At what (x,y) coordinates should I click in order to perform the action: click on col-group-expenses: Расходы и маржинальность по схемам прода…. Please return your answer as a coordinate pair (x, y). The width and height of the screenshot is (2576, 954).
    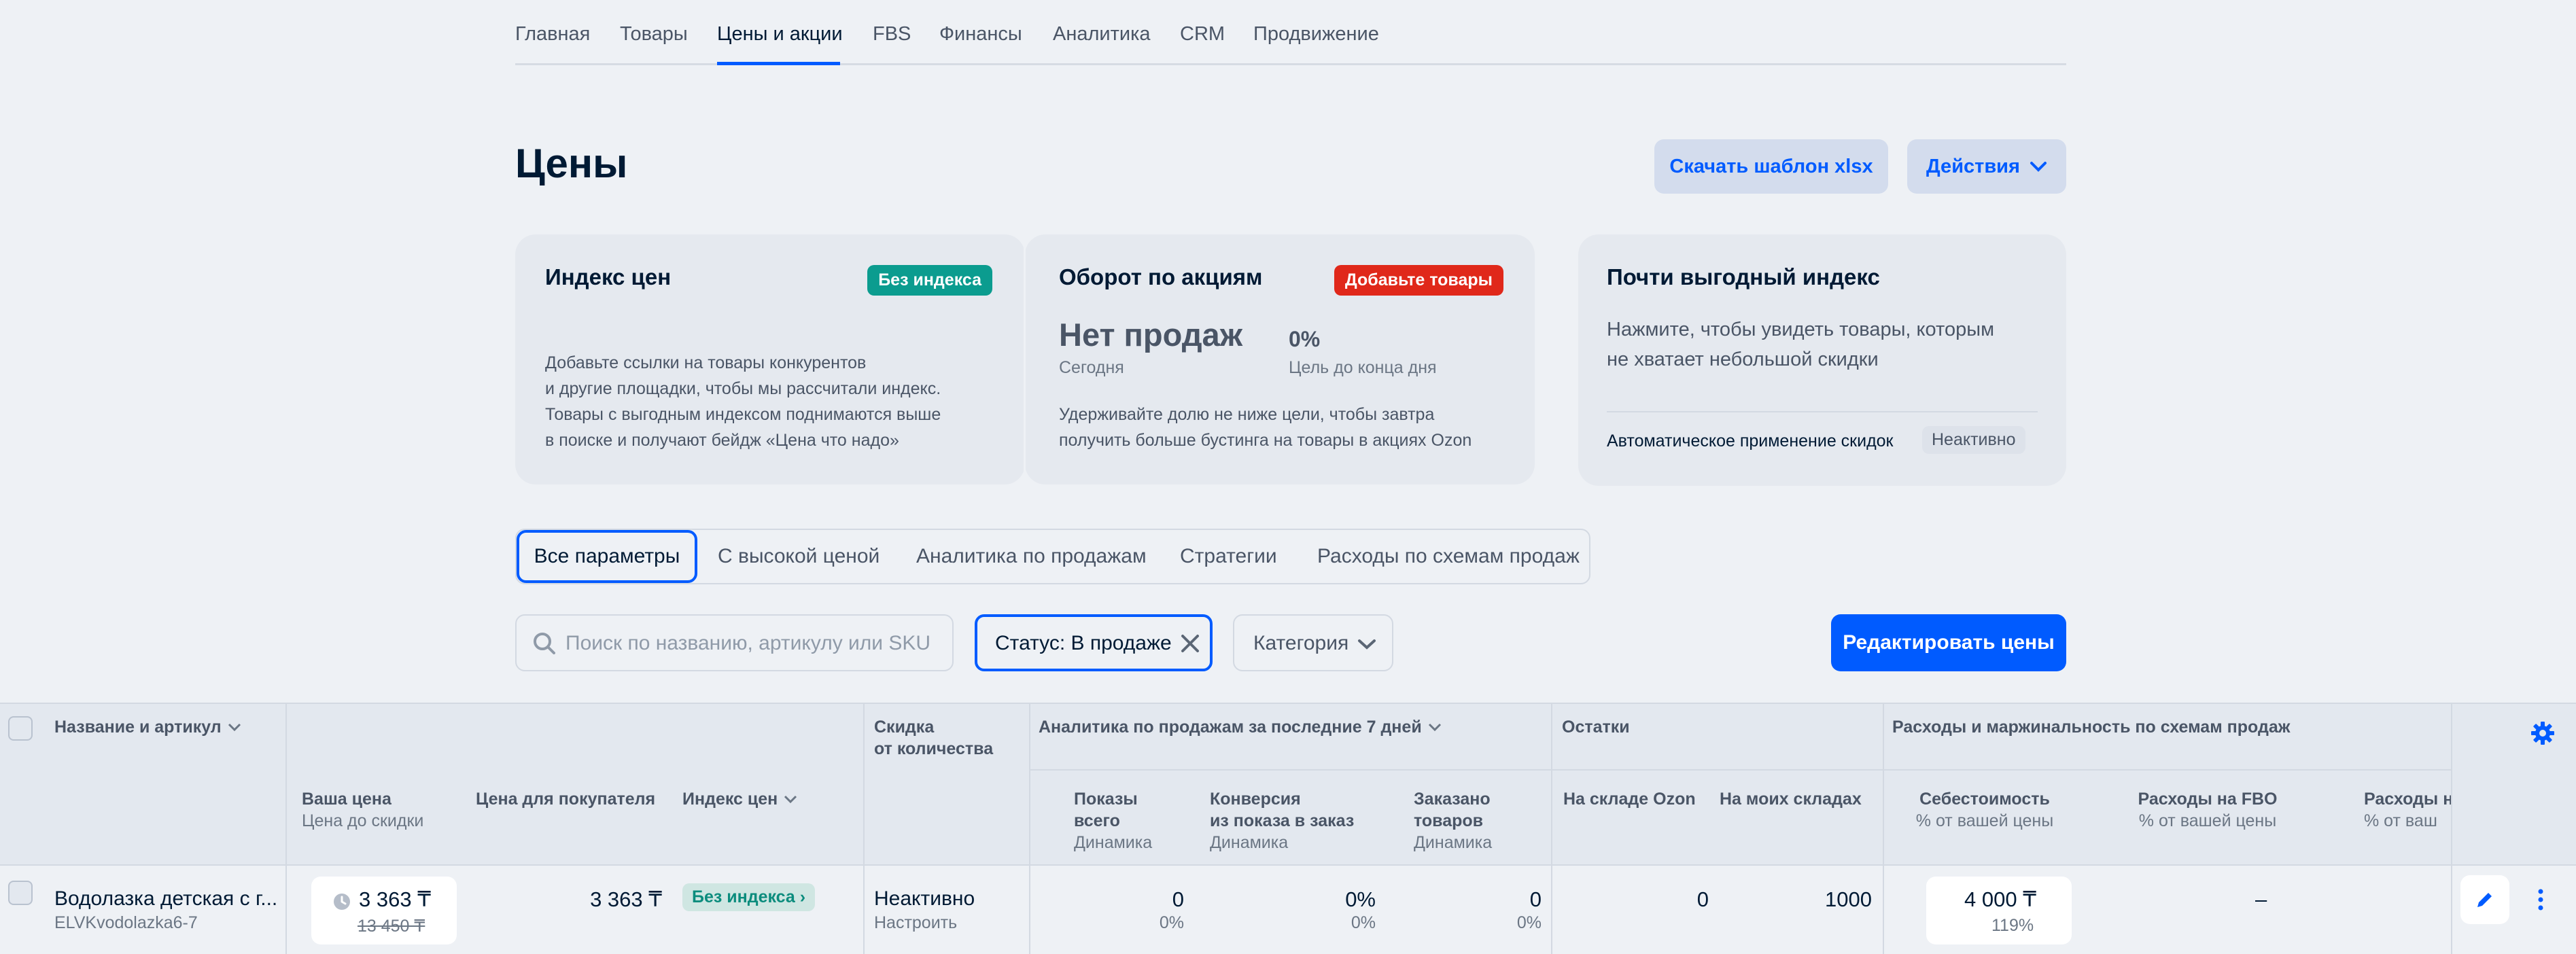
    Looking at the image, I should click on (2091, 727).